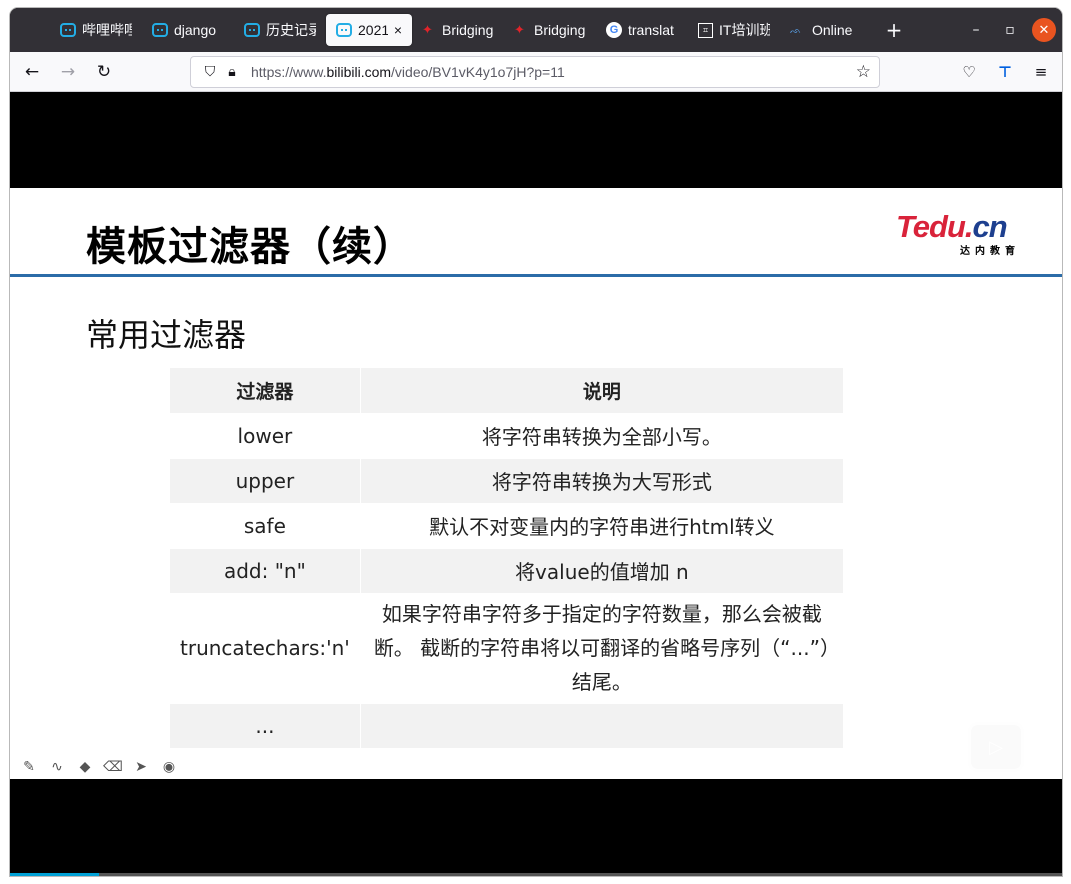 The image size is (1071, 884). What do you see at coordinates (996, 747) in the screenshot?
I see `play-icon: ▷` at bounding box center [996, 747].